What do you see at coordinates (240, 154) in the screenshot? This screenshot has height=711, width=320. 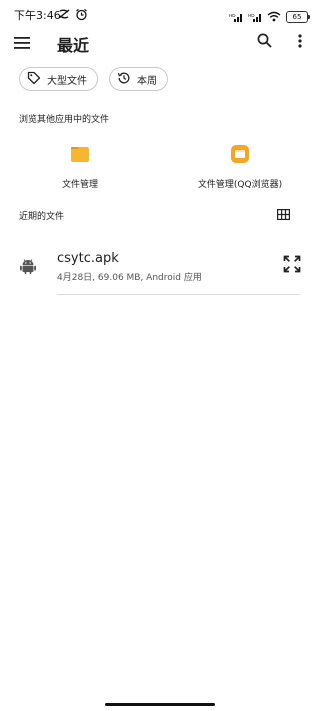 I see `qq-browser-folder-icon` at bounding box center [240, 154].